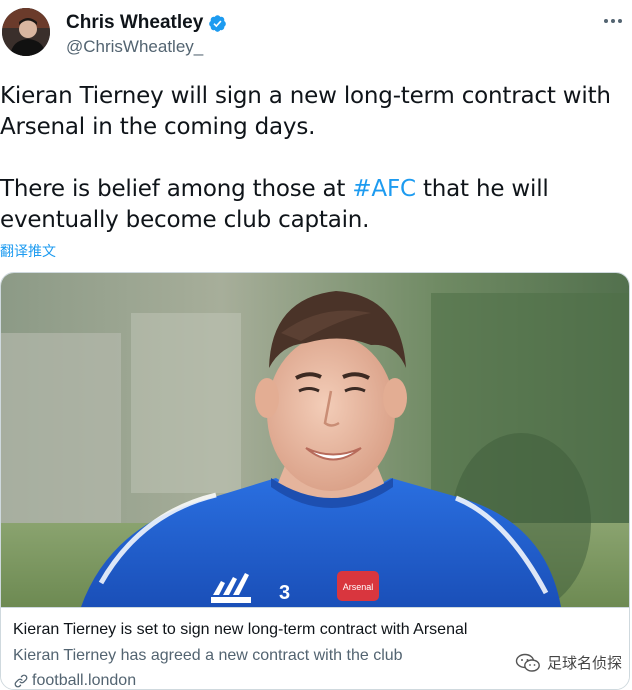 The width and height of the screenshot is (632, 690). What do you see at coordinates (28, 251) in the screenshot?
I see `translate-tweet-link: 翻译推文` at bounding box center [28, 251].